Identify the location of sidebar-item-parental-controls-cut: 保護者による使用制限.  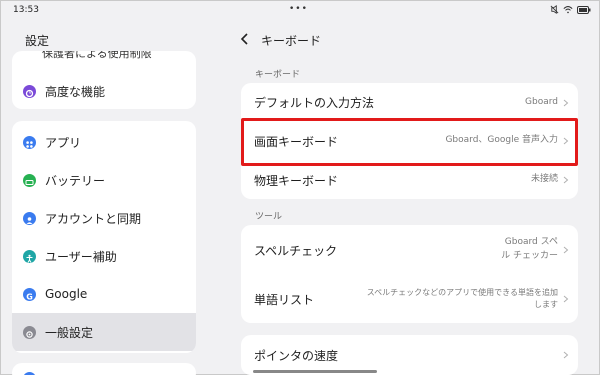
(97, 56).